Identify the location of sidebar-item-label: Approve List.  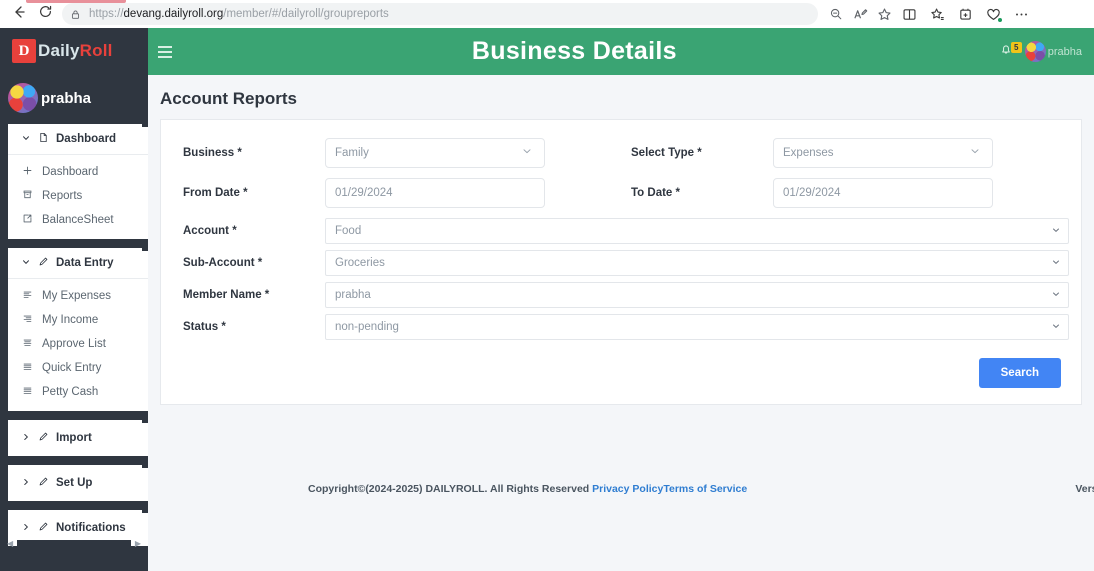
(74, 344).